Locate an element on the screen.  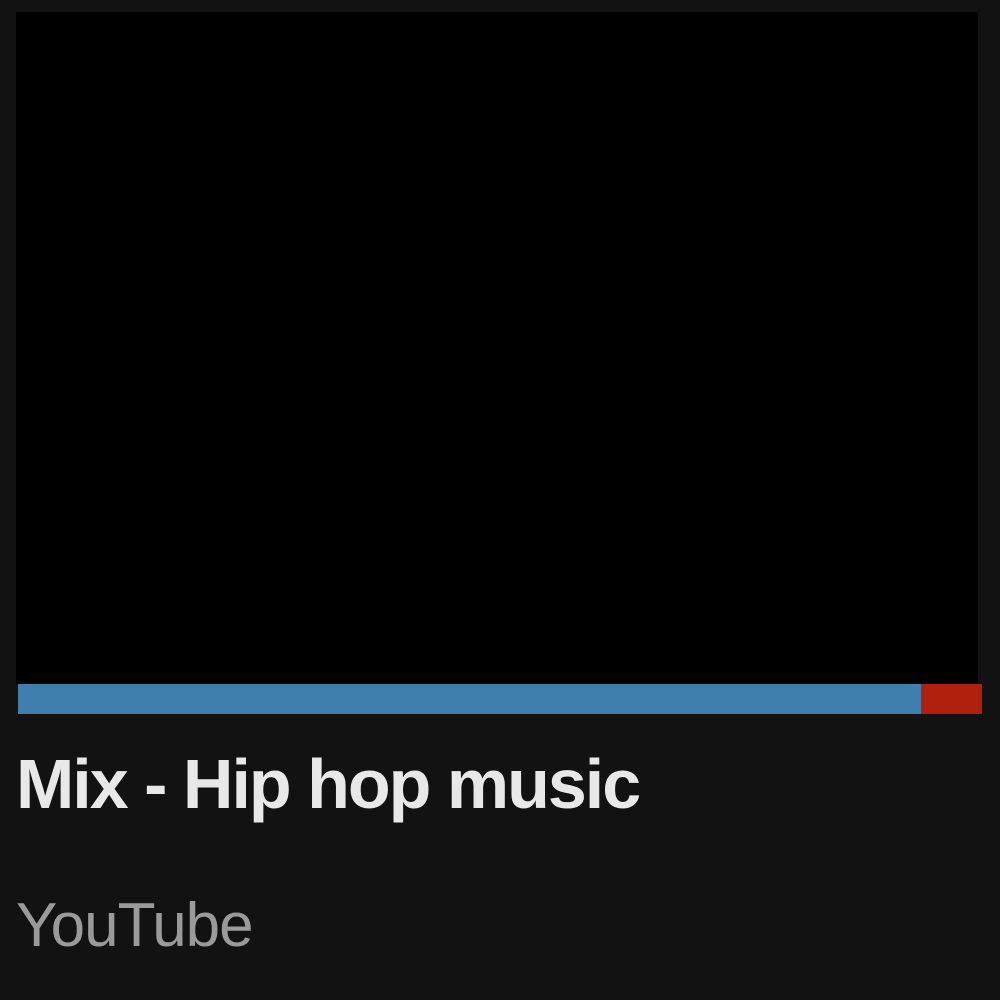
video-title: Mix - Hip hop music is located at coordinates (496, 784).